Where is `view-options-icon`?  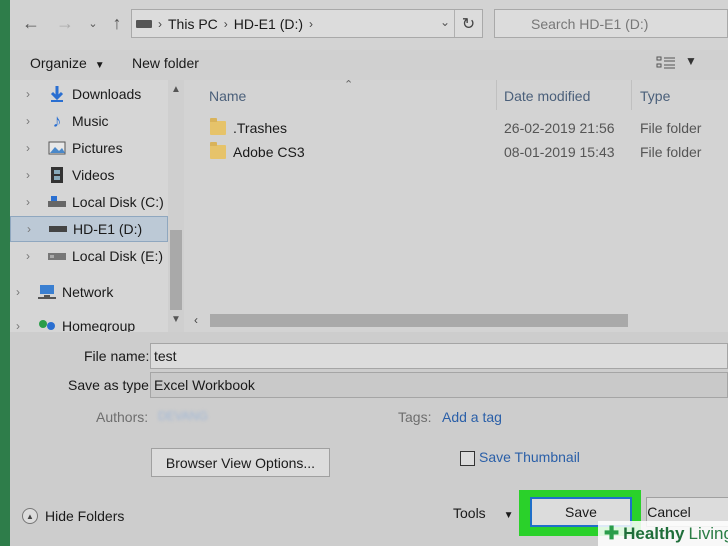 view-options-icon is located at coordinates (666, 63).